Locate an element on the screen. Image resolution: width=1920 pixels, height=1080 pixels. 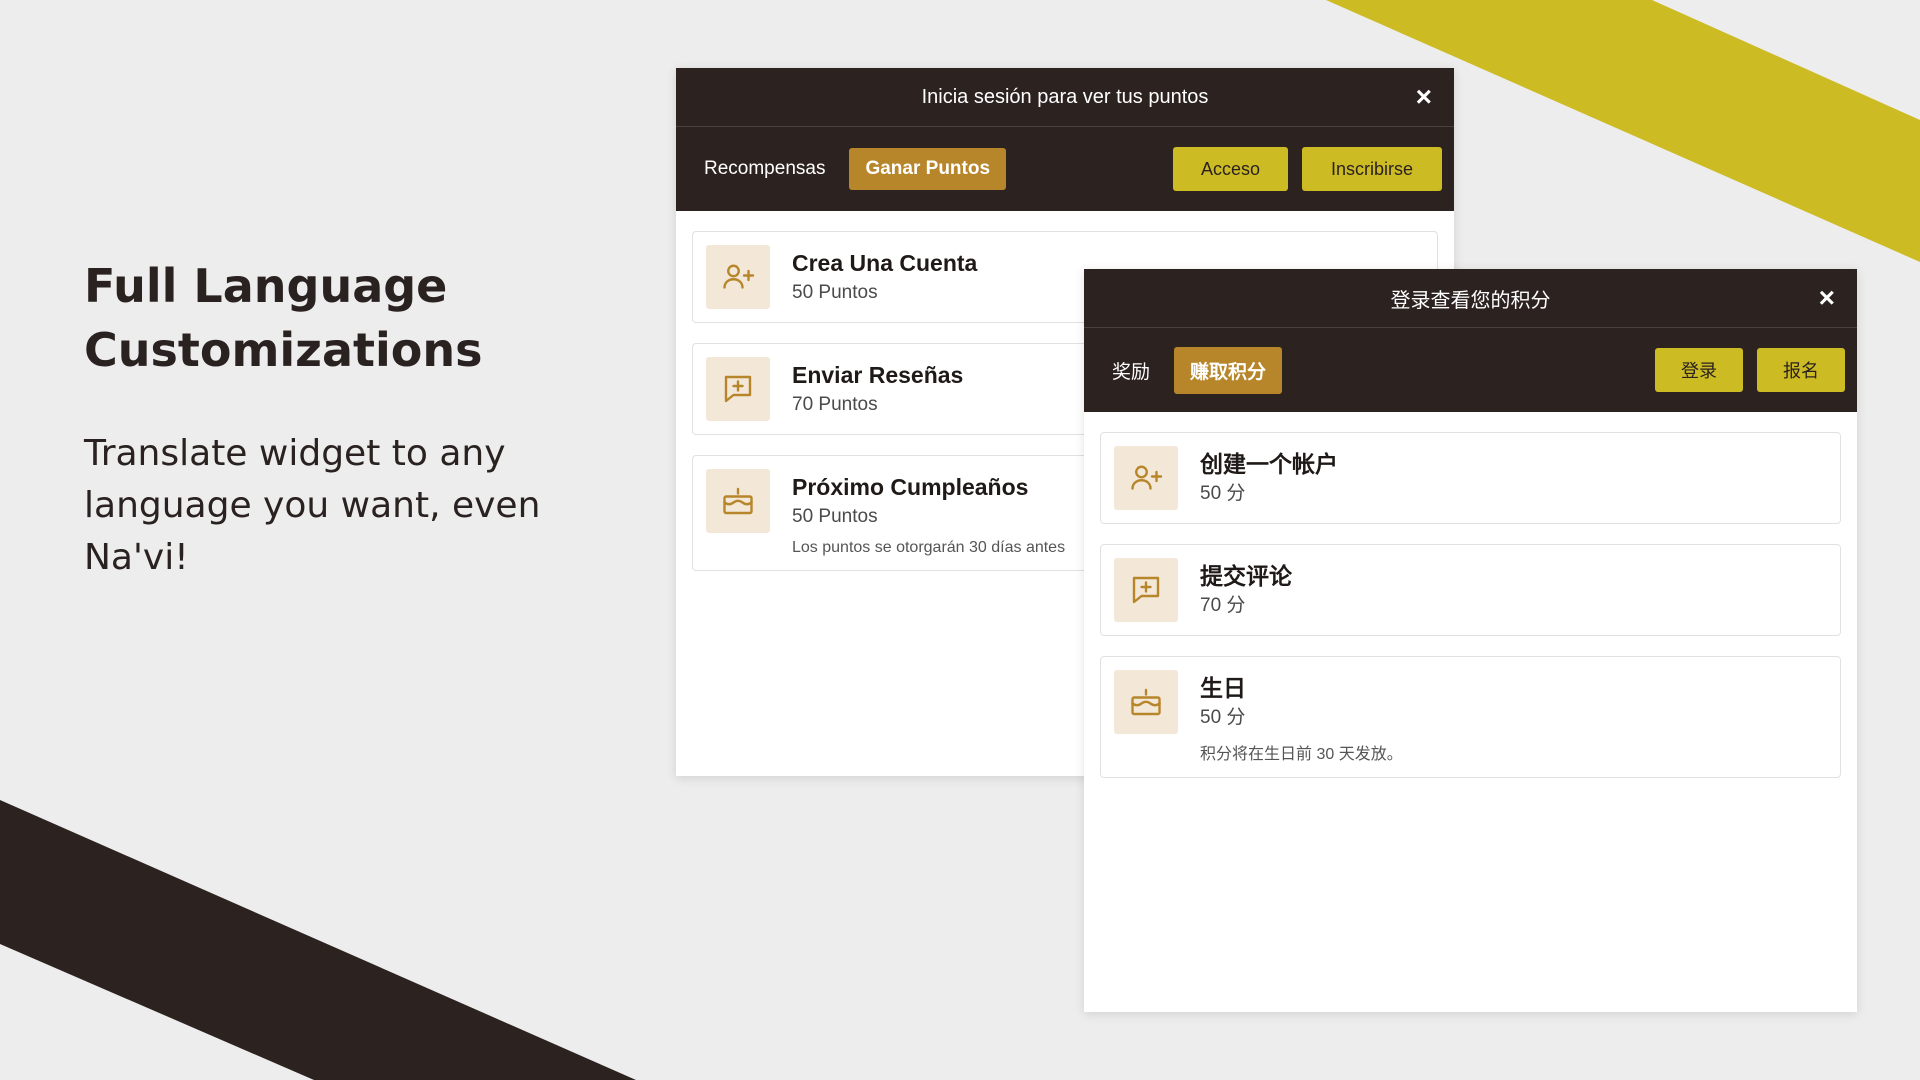
widget-header: Inicia sesión para ver tus puntos × is located at coordinates (1065, 97).